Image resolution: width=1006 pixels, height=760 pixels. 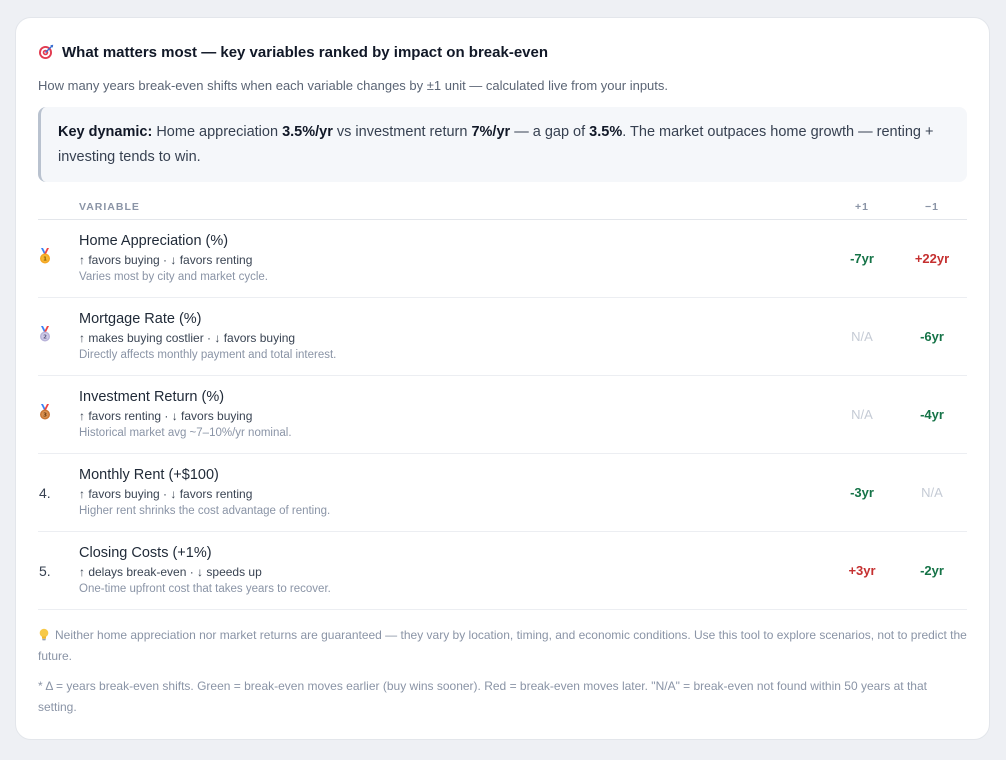 What do you see at coordinates (862, 492) in the screenshot?
I see `plus-one-value: -3yr` at bounding box center [862, 492].